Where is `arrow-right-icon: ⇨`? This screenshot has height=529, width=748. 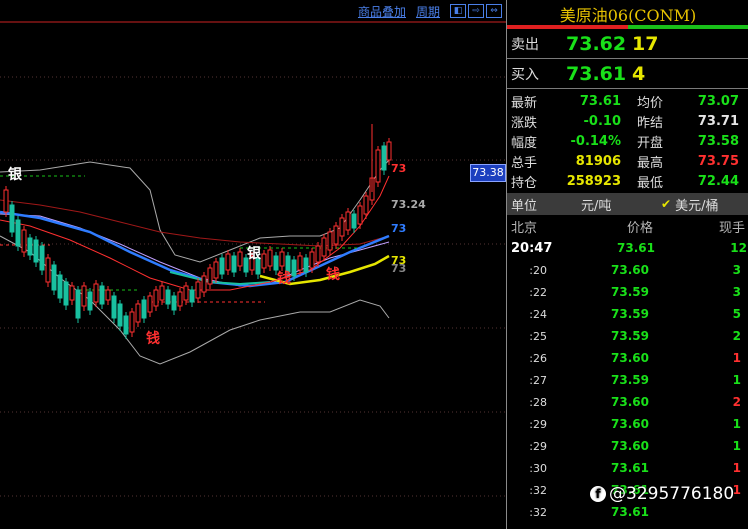
arrow-right-icon: ⇨ is located at coordinates (476, 11).